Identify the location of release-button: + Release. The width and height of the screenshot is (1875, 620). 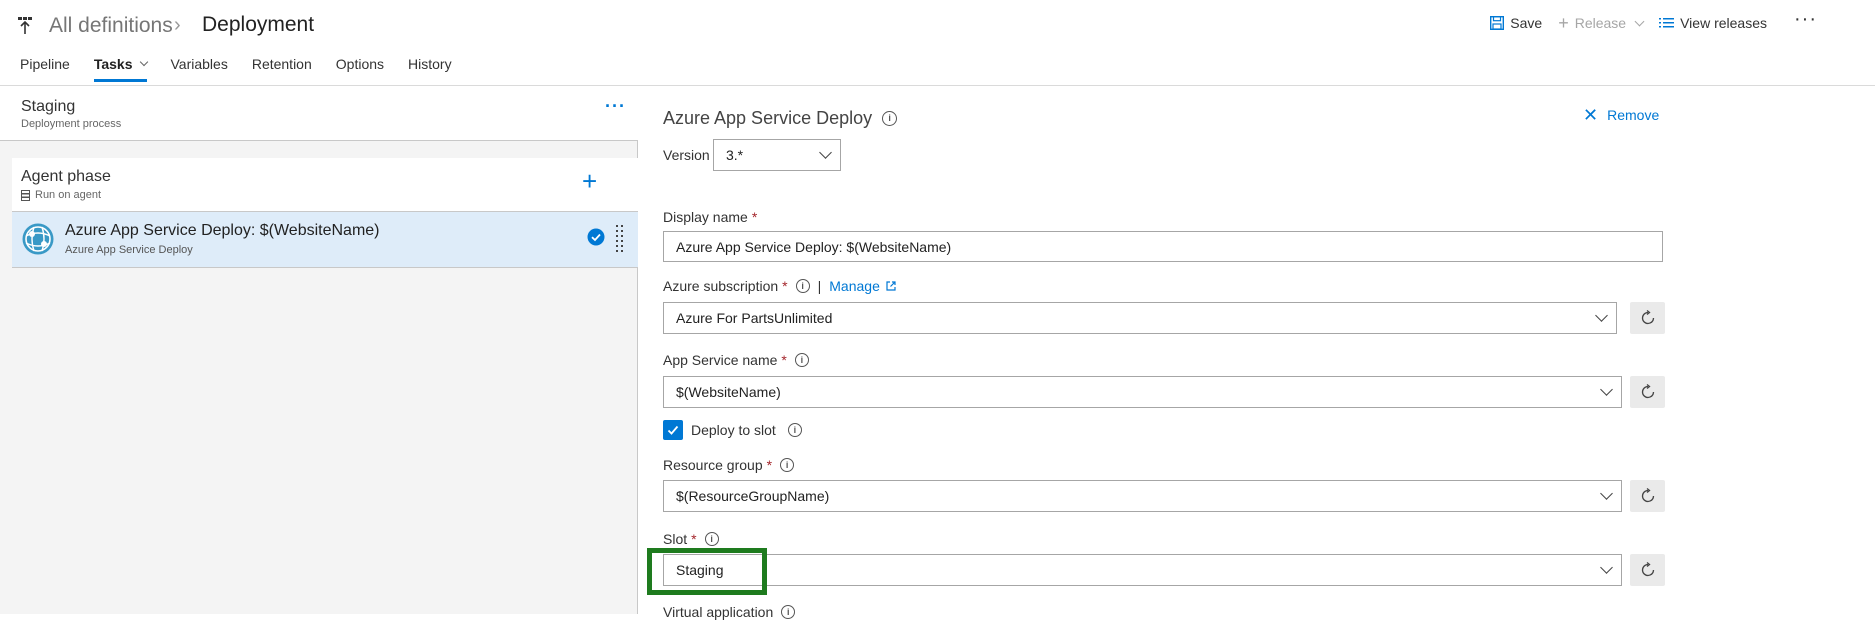
(1600, 23).